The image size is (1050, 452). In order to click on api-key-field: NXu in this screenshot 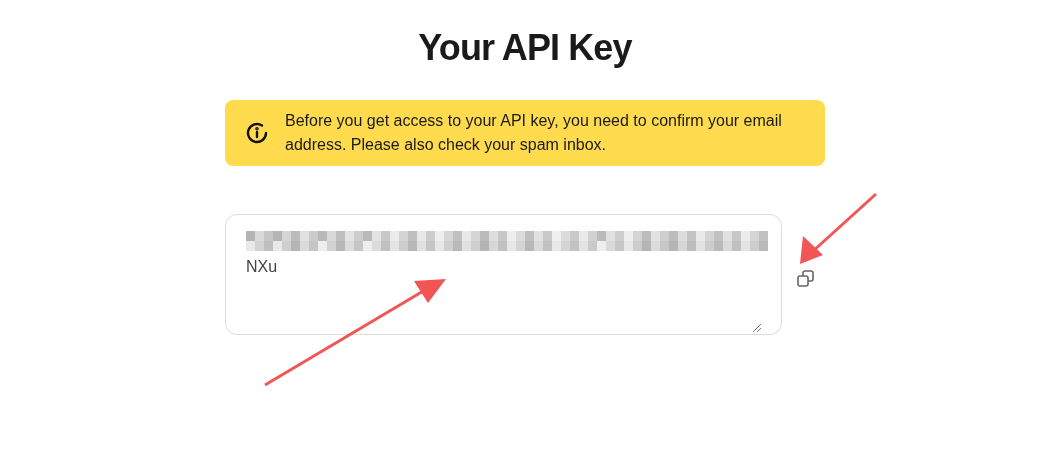, I will do `click(503, 274)`.